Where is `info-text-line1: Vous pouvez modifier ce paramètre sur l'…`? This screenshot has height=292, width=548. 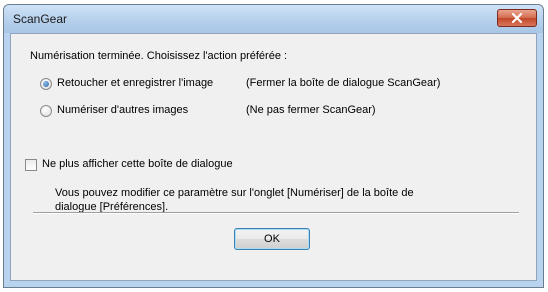
info-text-line1: Vous pouvez modifier ce paramètre sur l'… is located at coordinates (234, 193).